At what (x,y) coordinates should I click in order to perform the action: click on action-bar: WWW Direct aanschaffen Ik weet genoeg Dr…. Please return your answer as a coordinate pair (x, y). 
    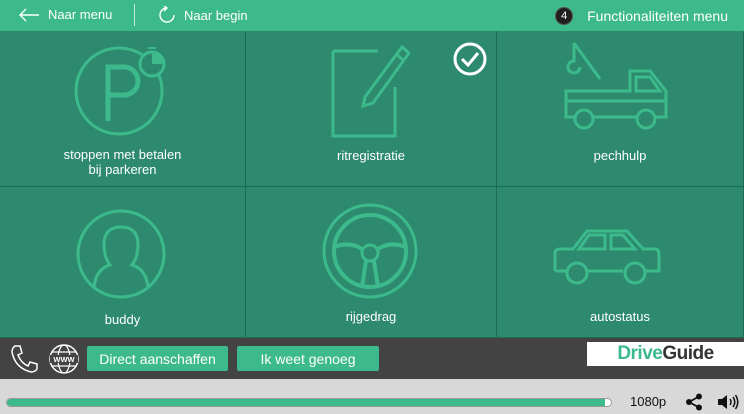
    Looking at the image, I should click on (372, 358).